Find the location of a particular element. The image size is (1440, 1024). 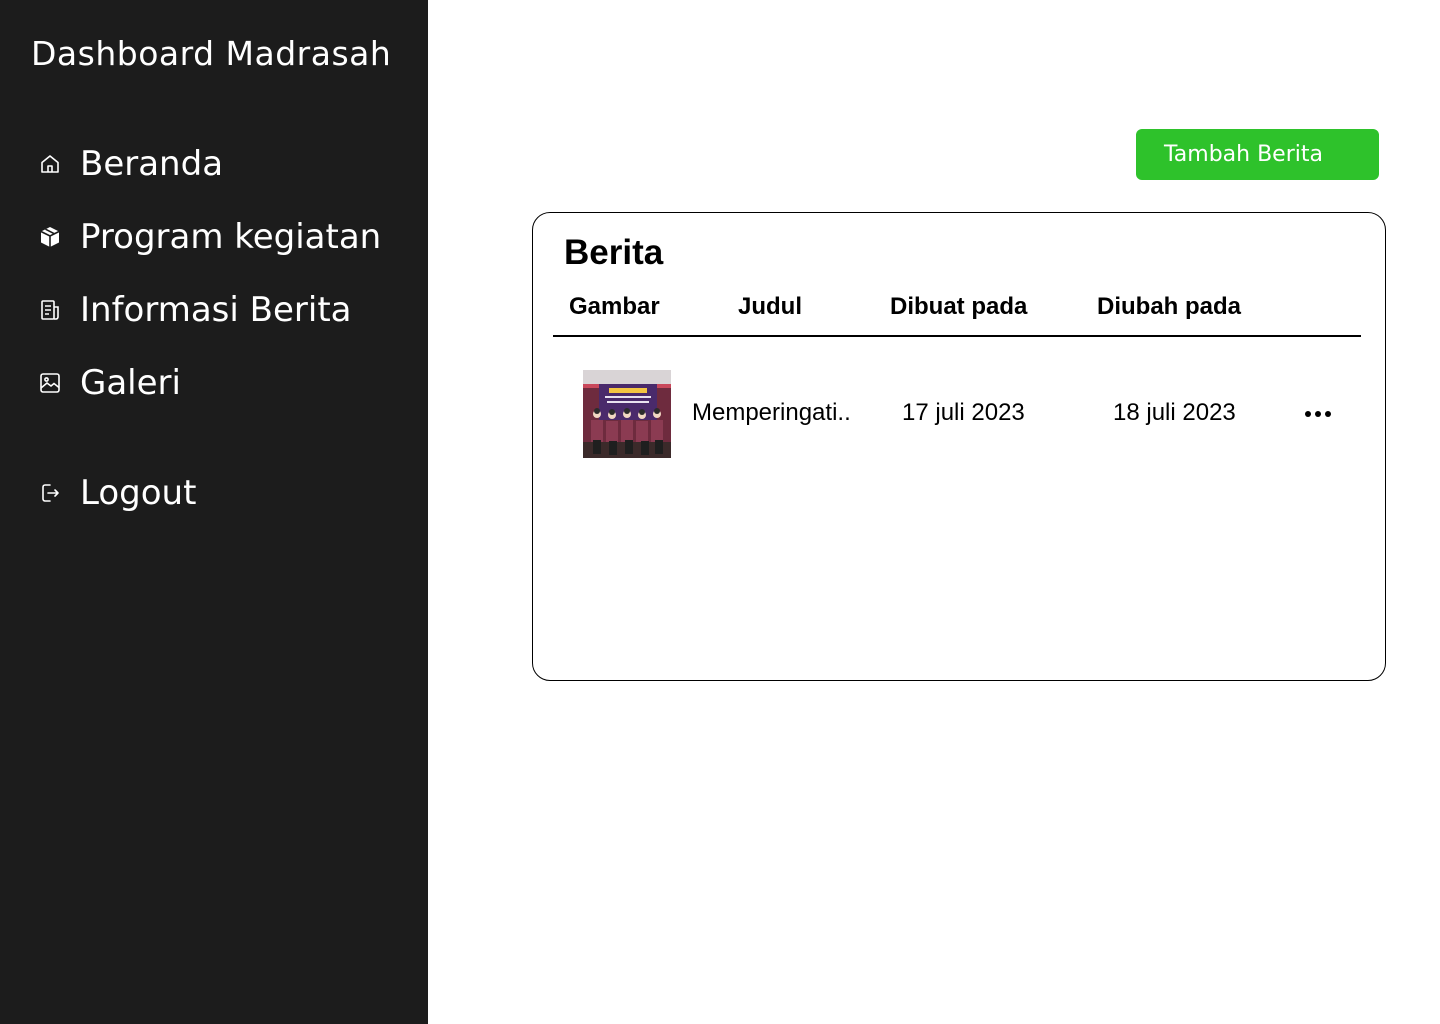

news-thumbnail is located at coordinates (627, 414).